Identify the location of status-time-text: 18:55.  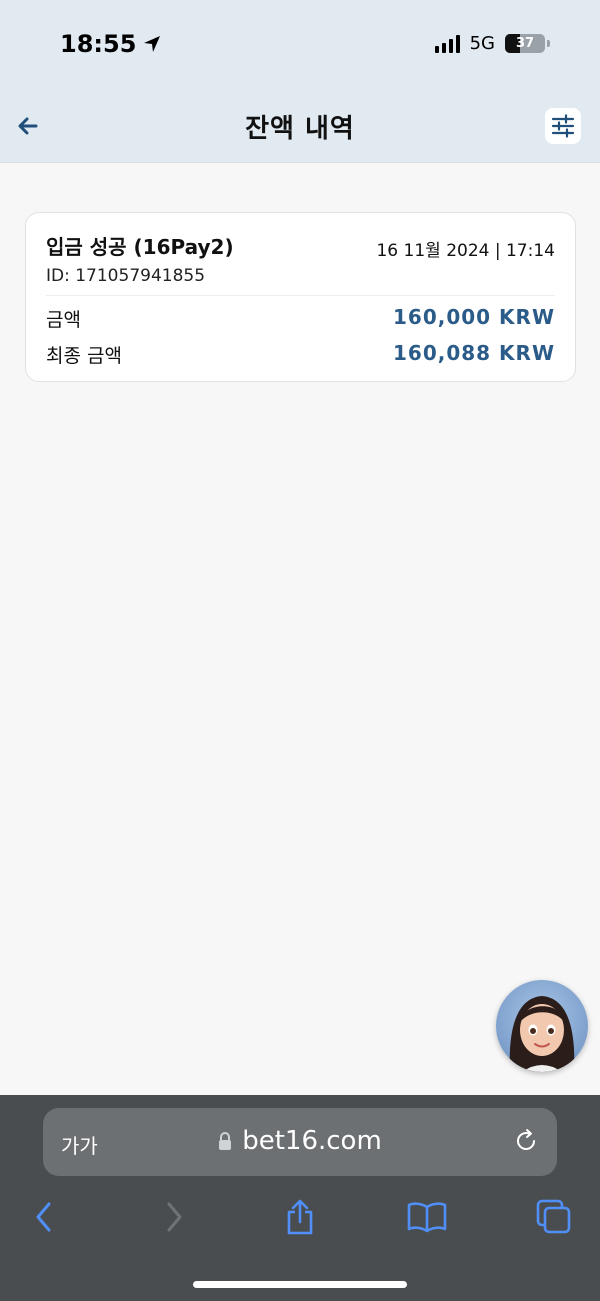
(98, 44).